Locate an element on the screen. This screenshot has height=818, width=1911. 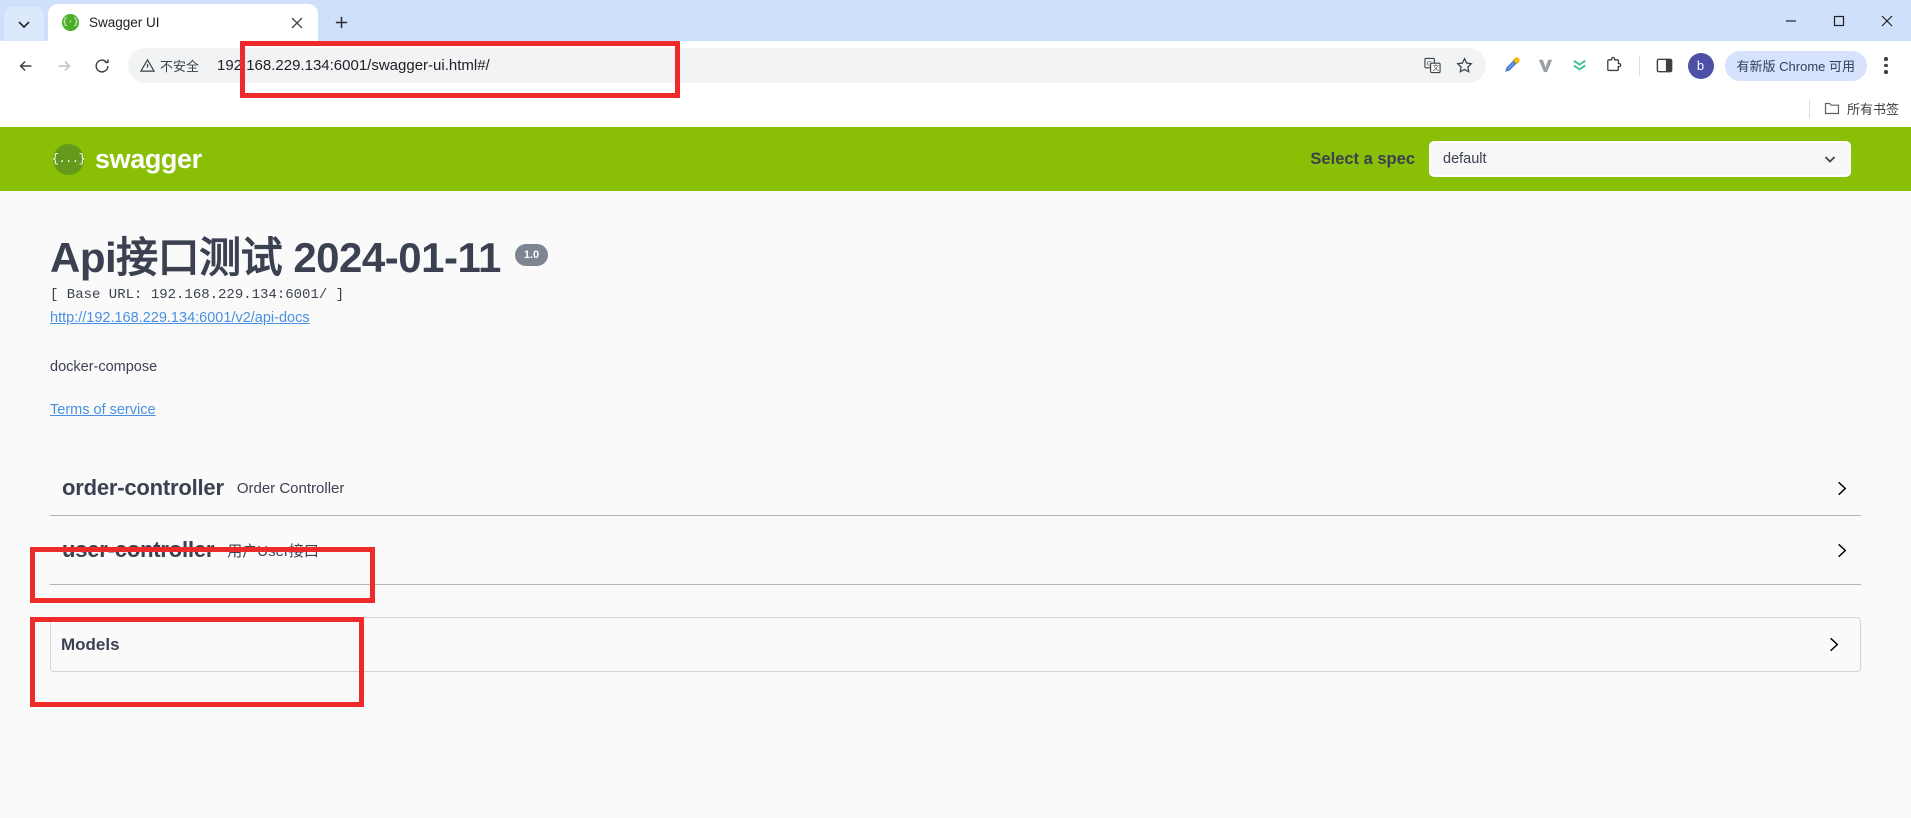
side-panel-icon is located at coordinates (1665, 66).